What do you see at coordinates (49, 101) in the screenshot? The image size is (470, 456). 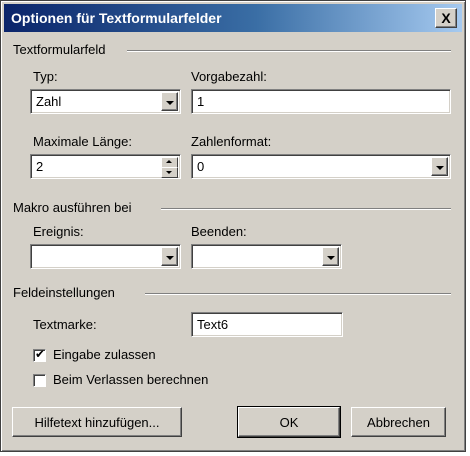 I see `typ-select-value: Zahl` at bounding box center [49, 101].